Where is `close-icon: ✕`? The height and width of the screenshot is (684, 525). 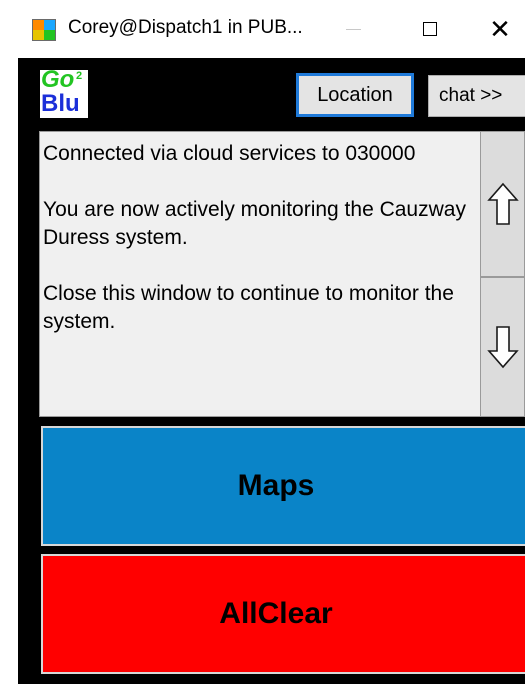 close-icon: ✕ is located at coordinates (500, 29).